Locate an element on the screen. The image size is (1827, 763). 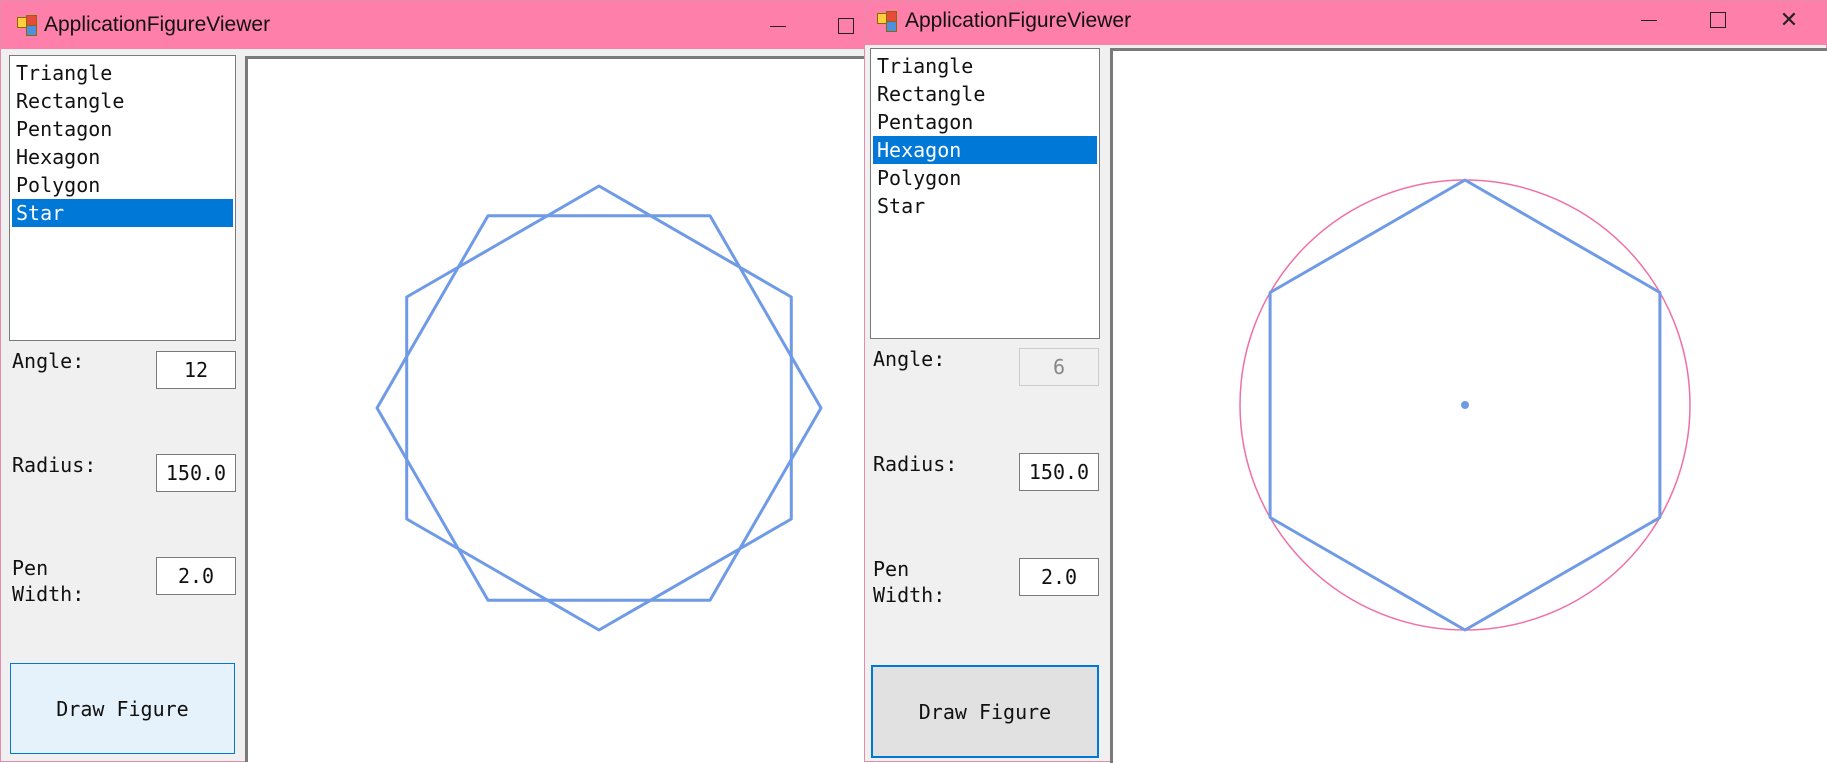
list-item: Star is located at coordinates (985, 206).